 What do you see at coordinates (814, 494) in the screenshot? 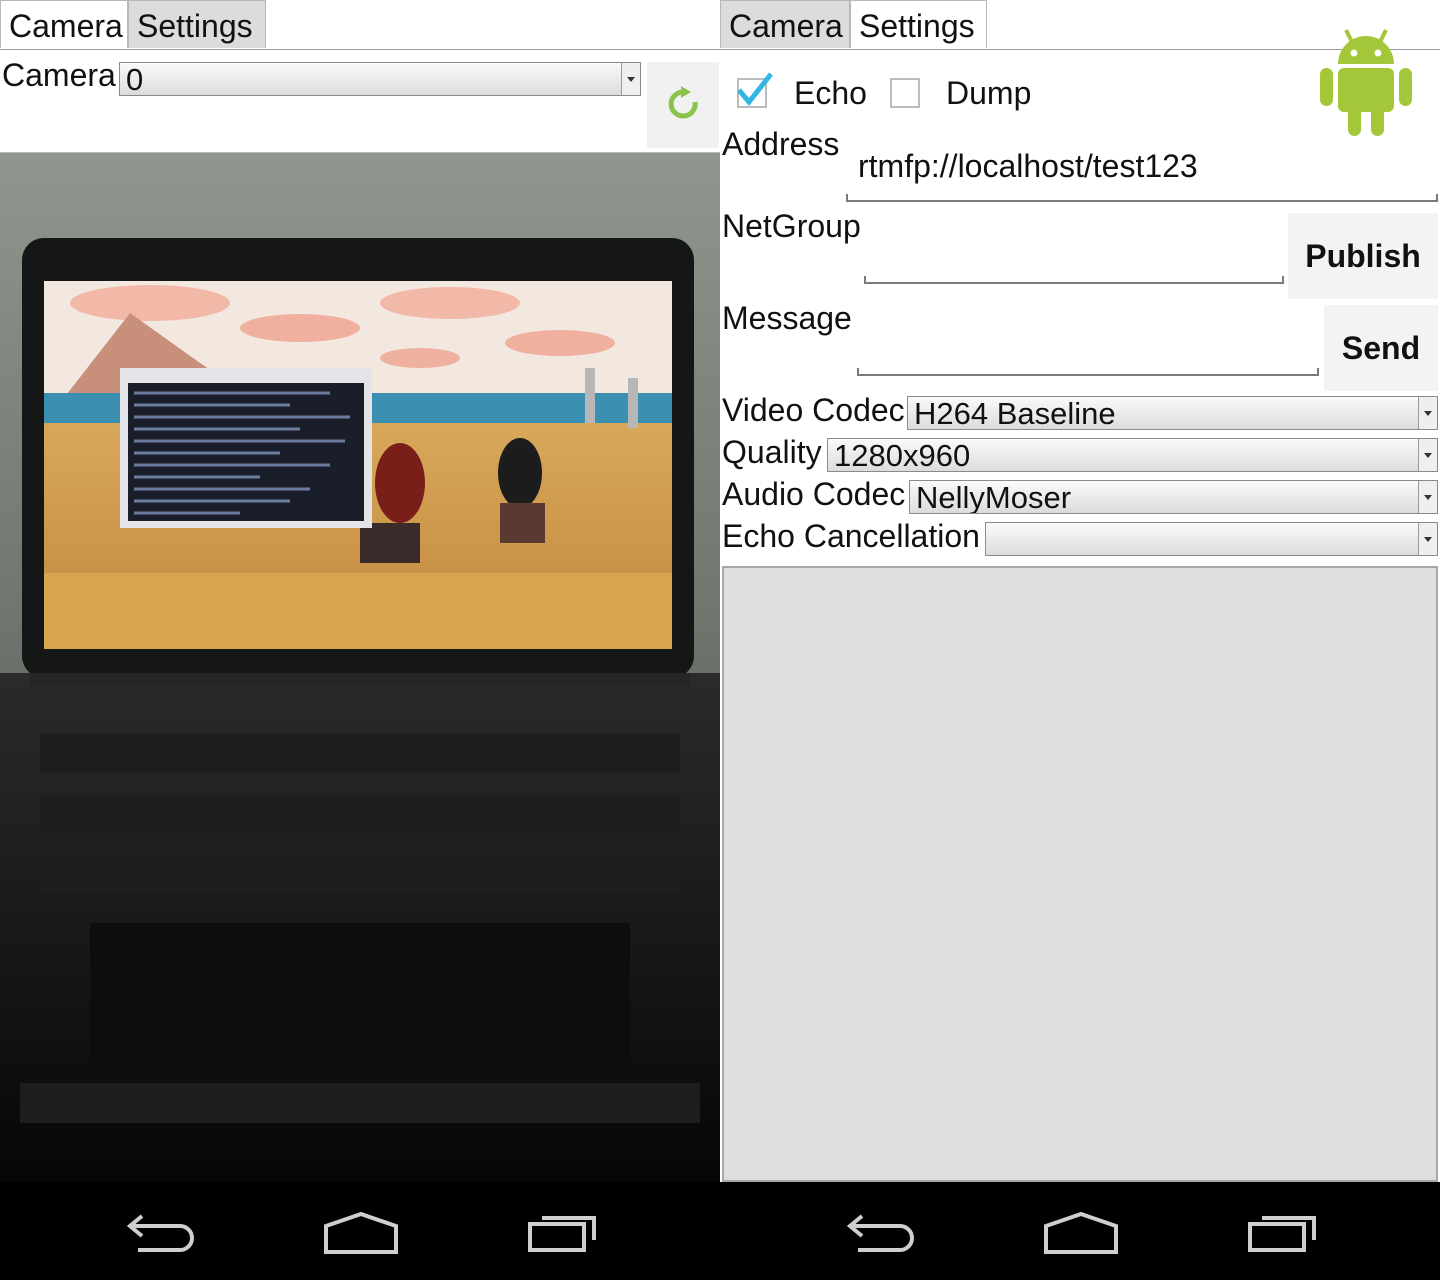
I see `audio-codec-label: Audio Codec` at bounding box center [814, 494].